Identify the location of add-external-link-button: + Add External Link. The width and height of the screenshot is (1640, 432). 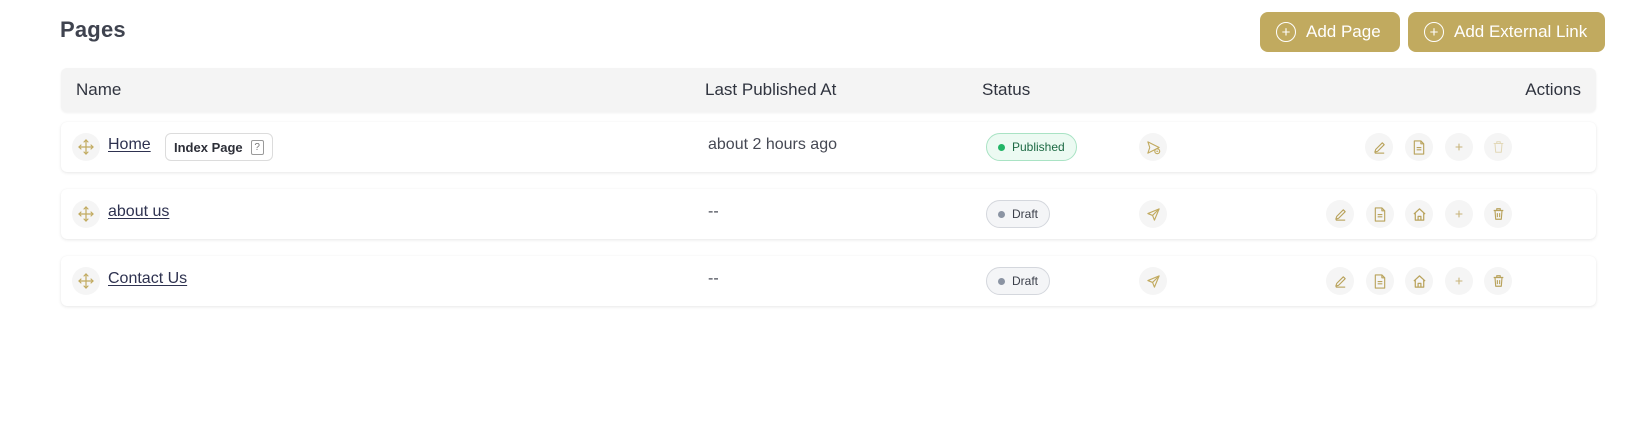
(1506, 32).